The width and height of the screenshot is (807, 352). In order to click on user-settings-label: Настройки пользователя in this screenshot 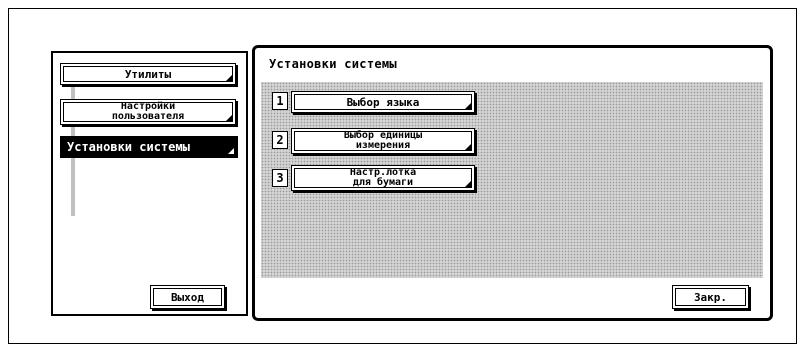, I will do `click(148, 111)`.